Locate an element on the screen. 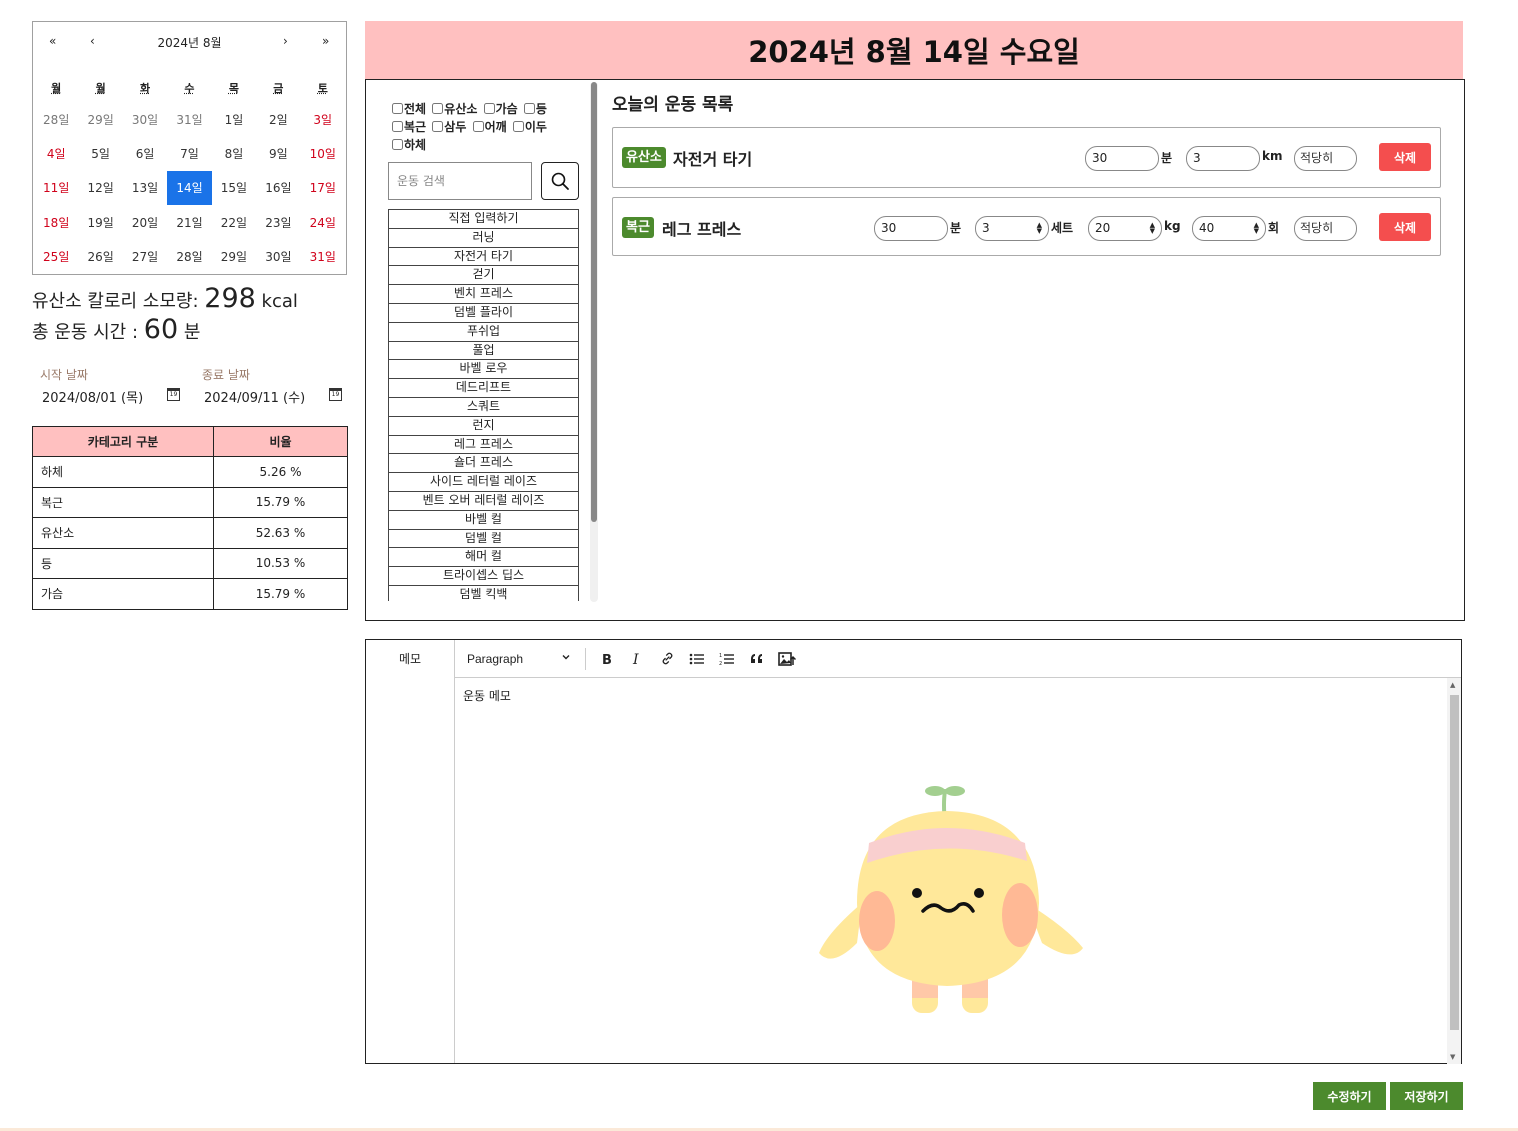 Image resolution: width=1518 pixels, height=1131 pixels. exercise-list-item: 걷기 is located at coordinates (483, 275).